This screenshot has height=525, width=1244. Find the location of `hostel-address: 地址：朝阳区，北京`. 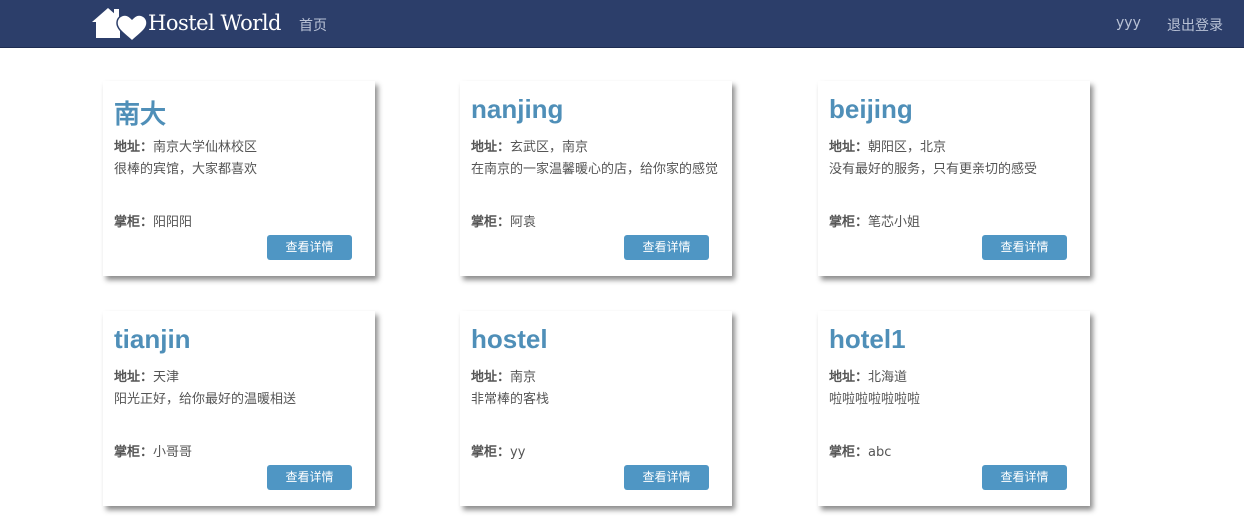

hostel-address: 地址：朝阳区，北京 is located at coordinates (887, 145).